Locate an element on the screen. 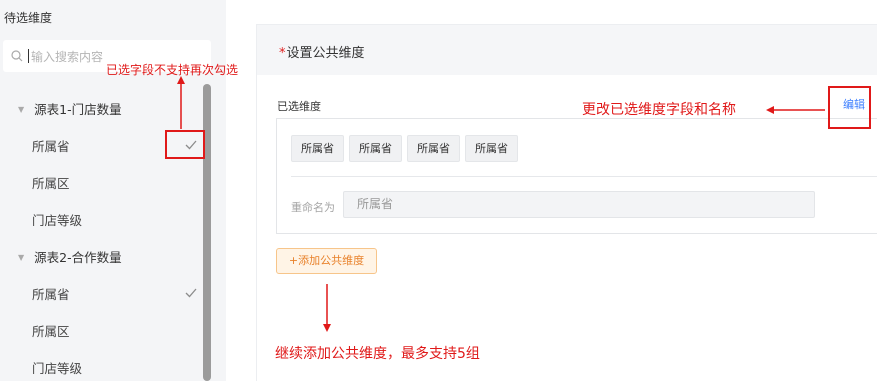  group-1-header: ▼ 源表1-门店数量 is located at coordinates (70, 108).